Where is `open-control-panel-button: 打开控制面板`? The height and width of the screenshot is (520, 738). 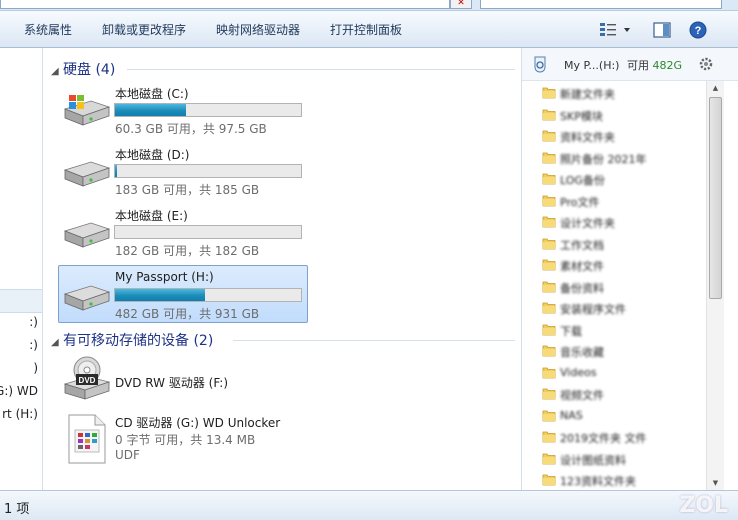 open-control-panel-button: 打开控制面板 is located at coordinates (366, 30).